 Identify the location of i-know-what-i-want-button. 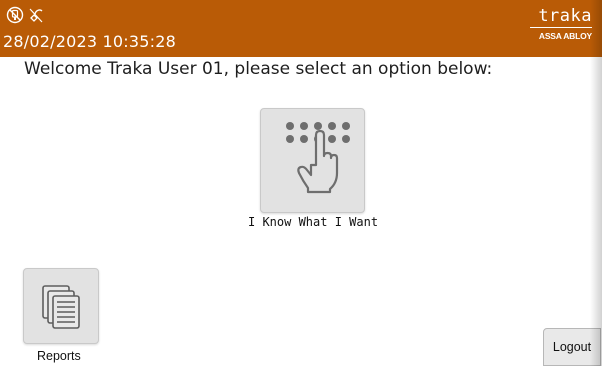
(312, 160).